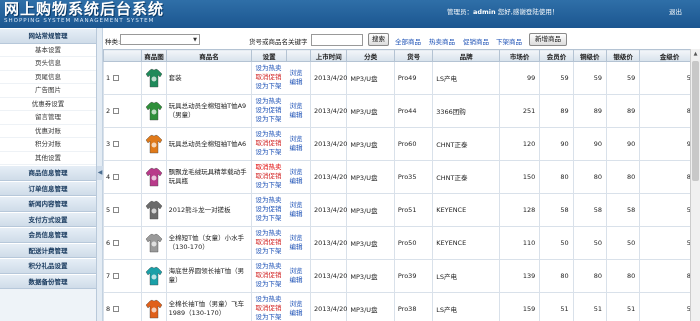 The image size is (700, 321). Describe the element at coordinates (442, 41) in the screenshot. I see `filter-hot-link: 热卖商品` at that location.